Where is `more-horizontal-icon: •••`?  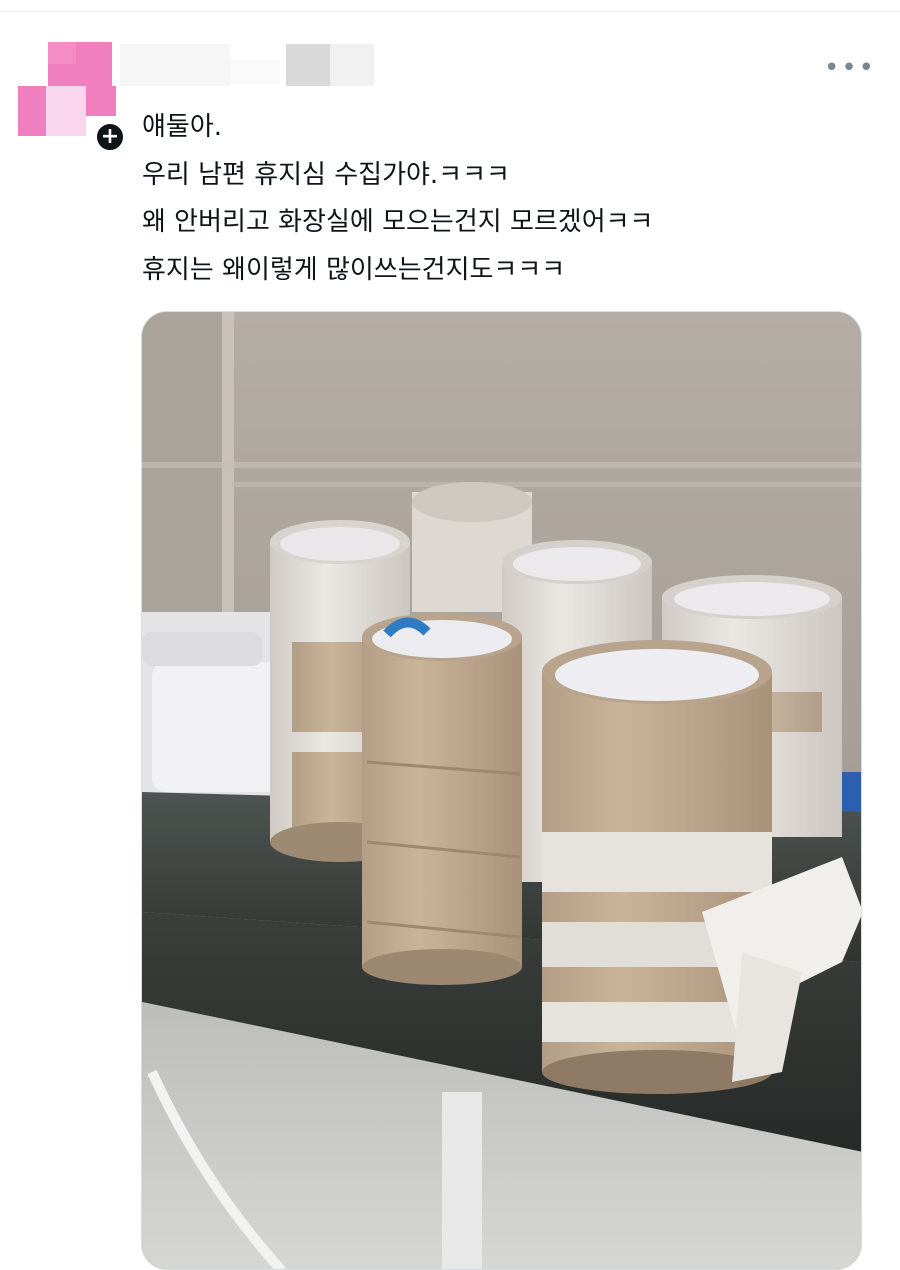 more-horizontal-icon: ••• is located at coordinates (850, 68).